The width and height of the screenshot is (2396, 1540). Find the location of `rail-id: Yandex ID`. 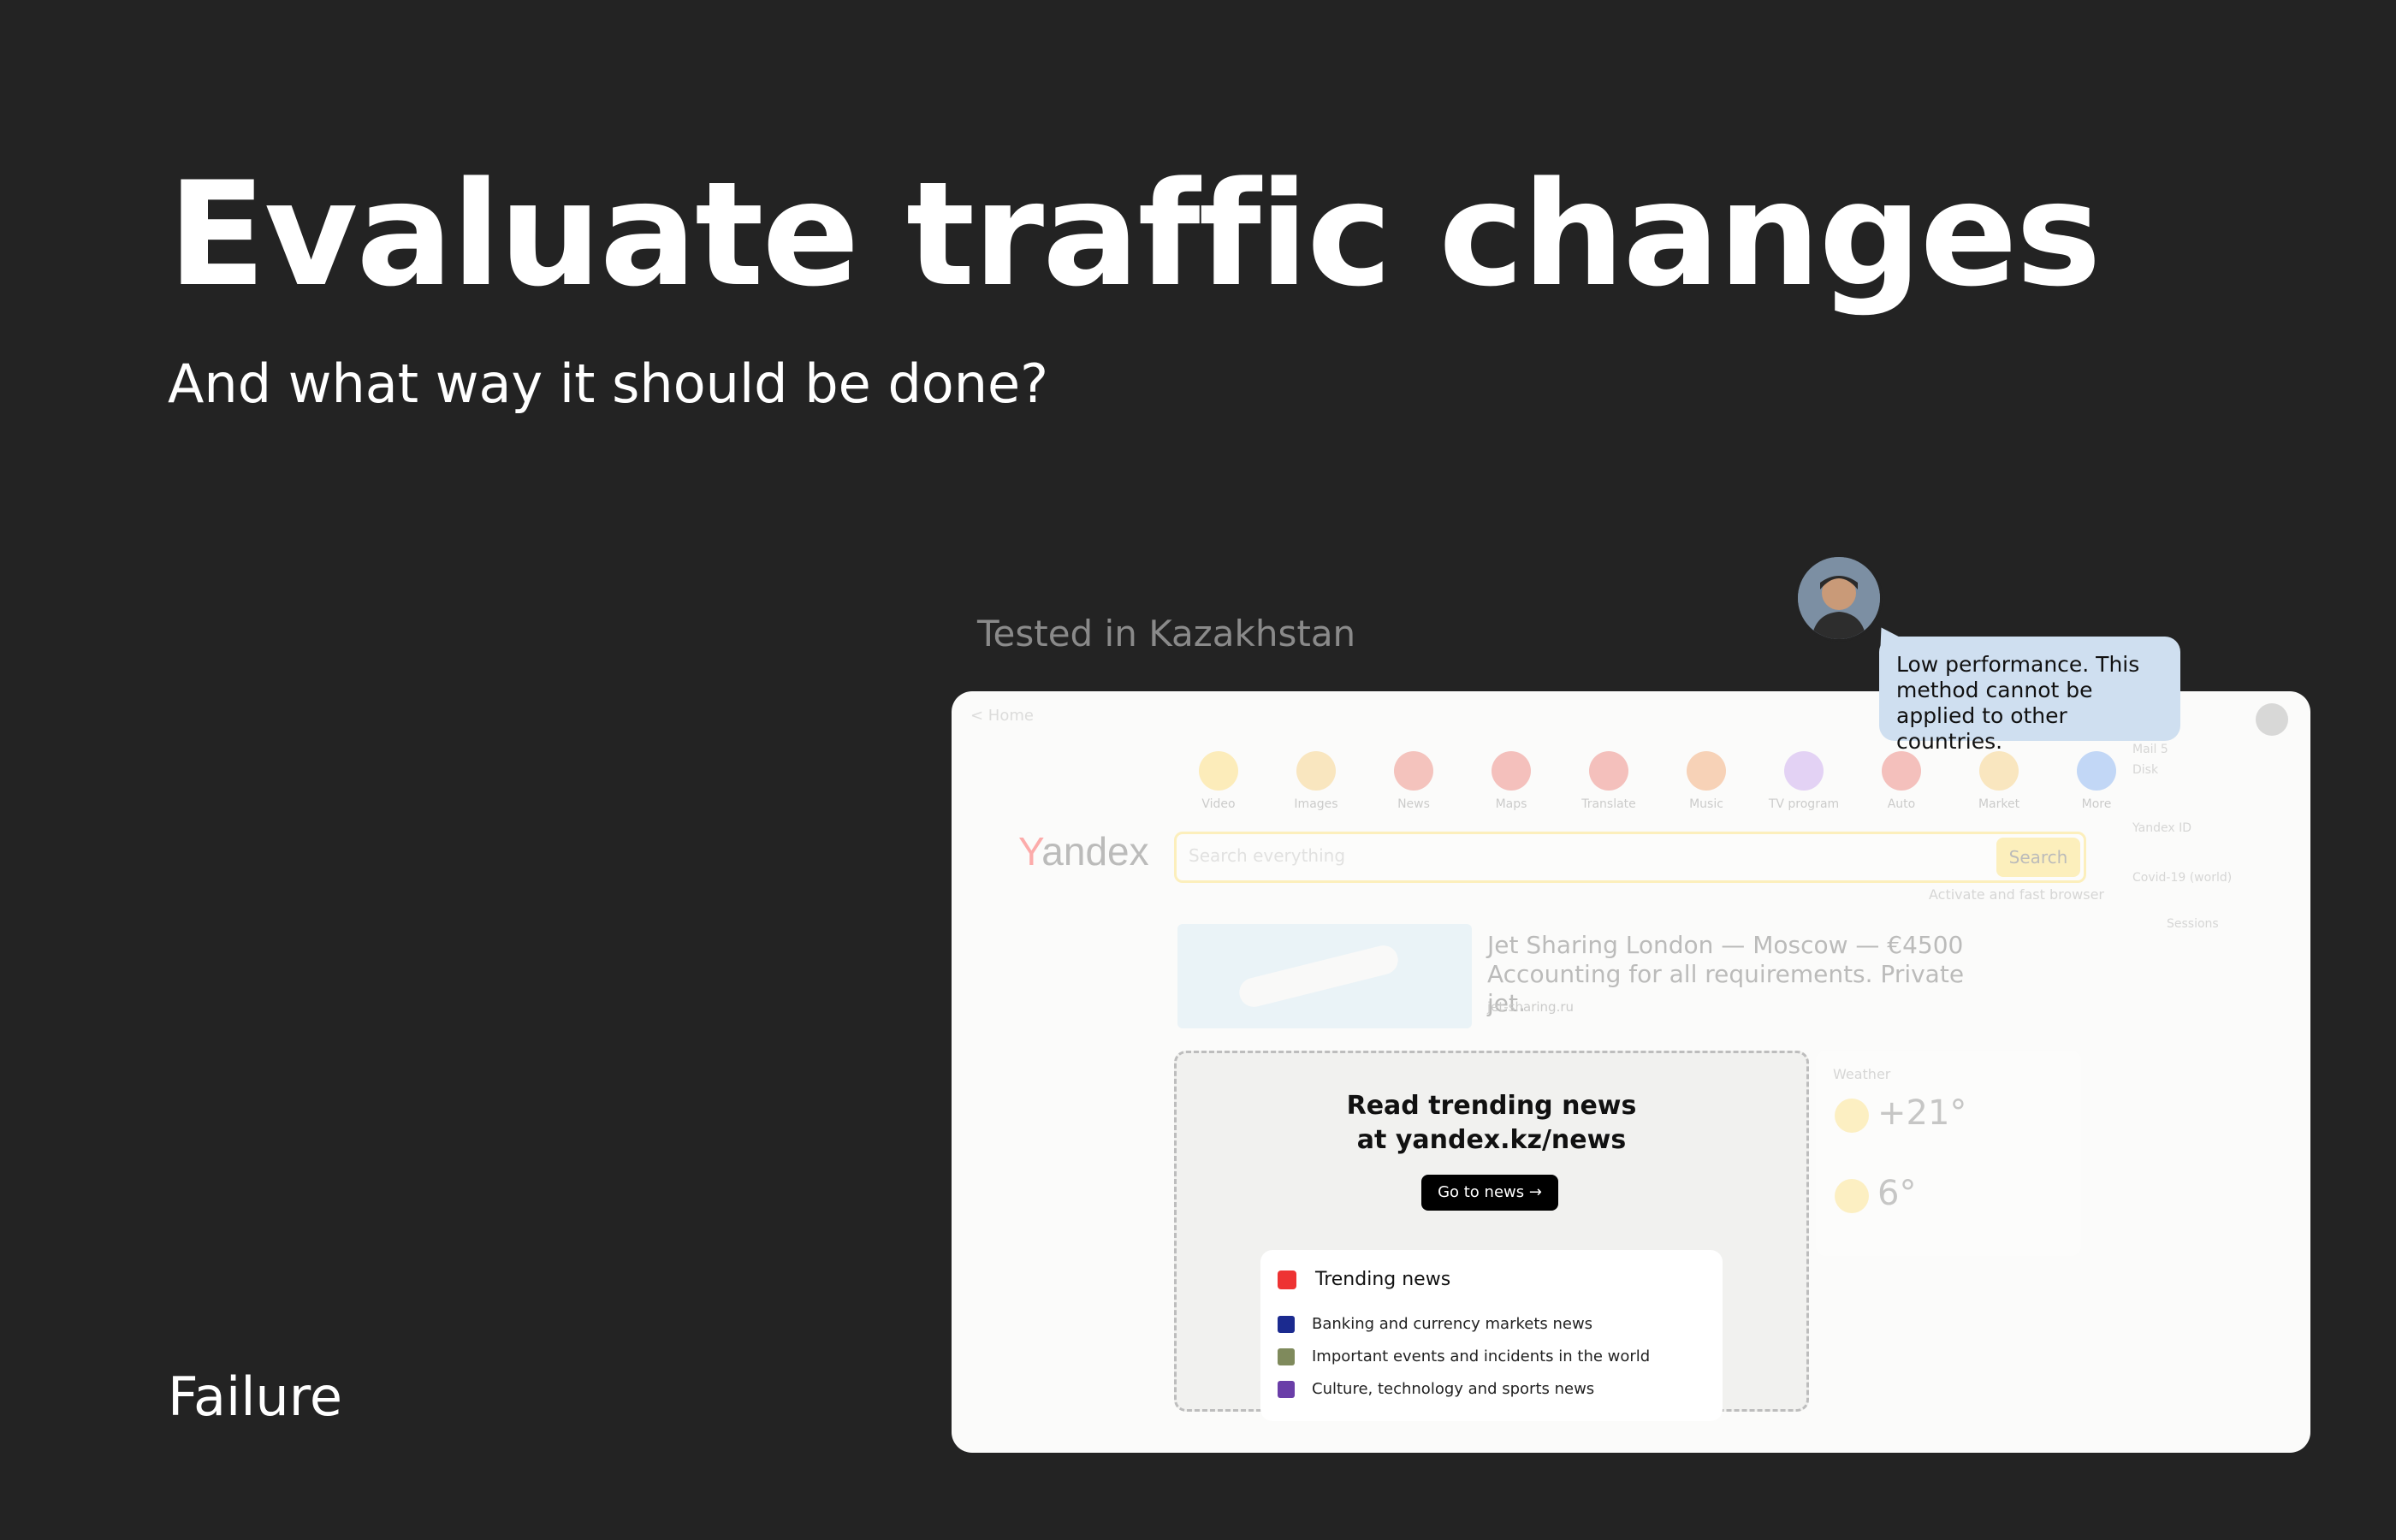

rail-id: Yandex ID is located at coordinates (2161, 828).